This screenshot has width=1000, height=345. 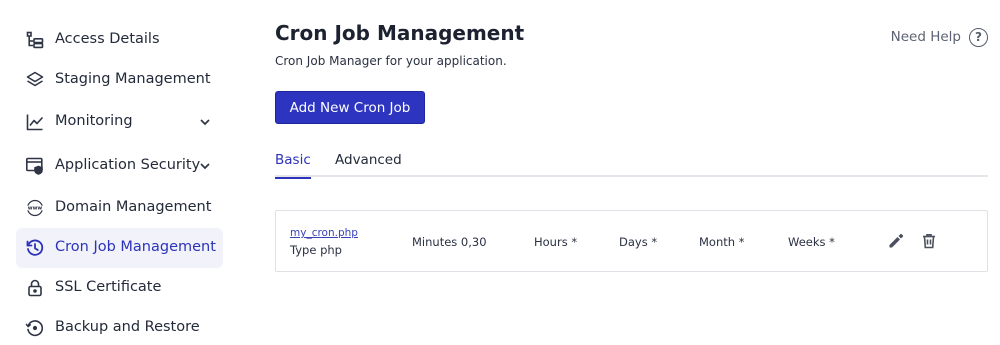 What do you see at coordinates (391, 61) in the screenshot?
I see `page-subtitle: Cron Job Manager for your application.` at bounding box center [391, 61].